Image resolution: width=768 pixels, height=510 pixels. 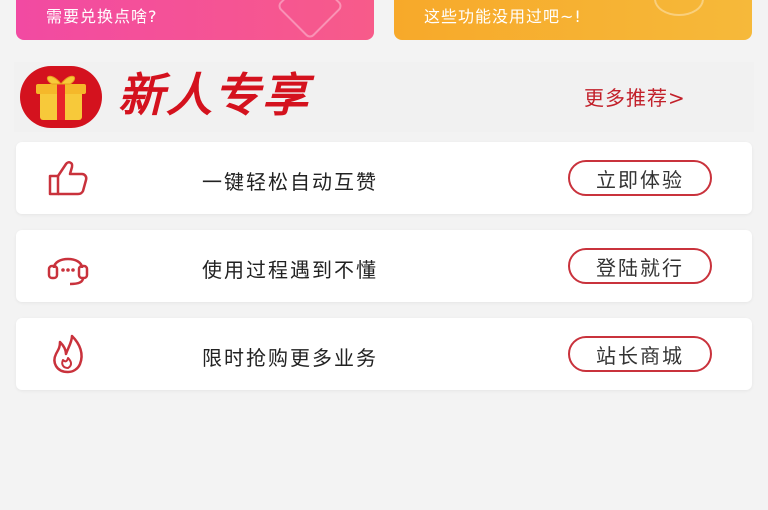 What do you see at coordinates (503, 16) in the screenshot?
I see `features-card-text: 这些功能没用过吧~!` at bounding box center [503, 16].